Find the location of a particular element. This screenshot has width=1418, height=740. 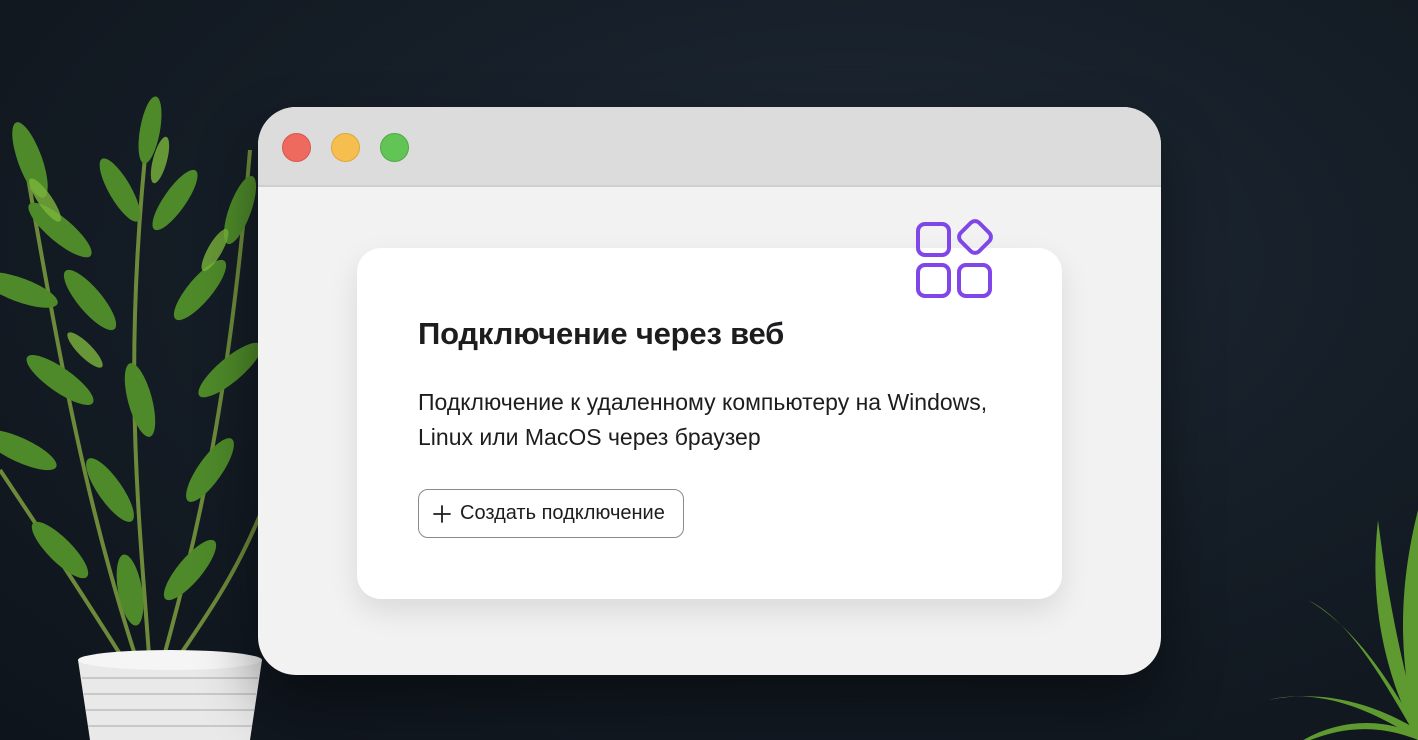

create-connection-label: Создать подключение is located at coordinates (562, 513).